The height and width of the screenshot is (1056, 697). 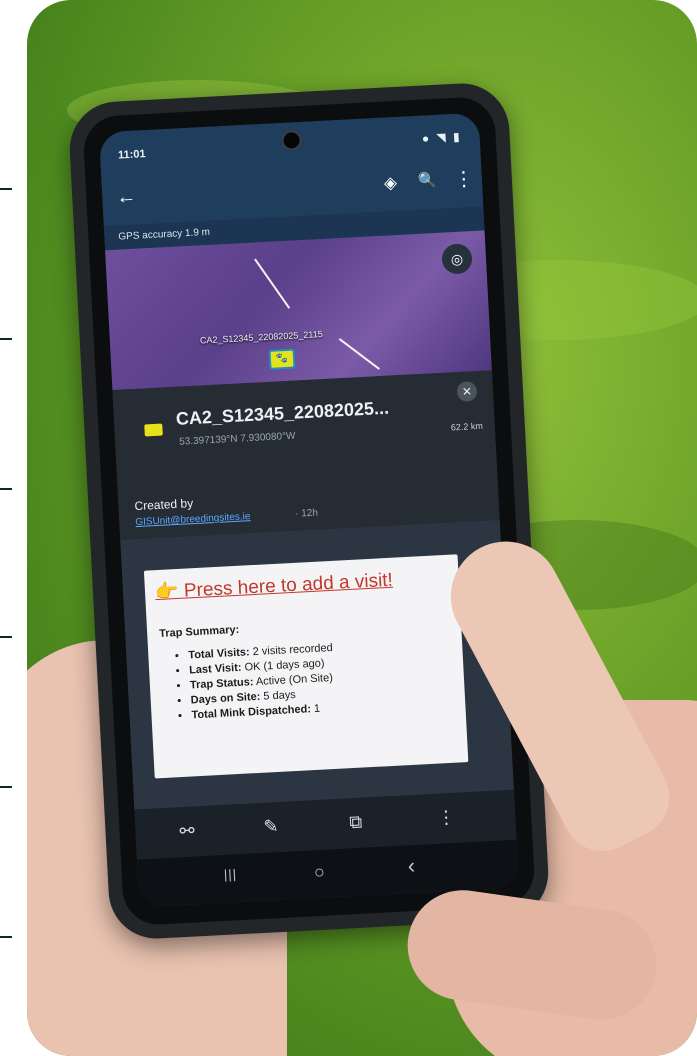 What do you see at coordinates (294, 680) in the screenshot?
I see `summary-value: Active (On Site)` at bounding box center [294, 680].